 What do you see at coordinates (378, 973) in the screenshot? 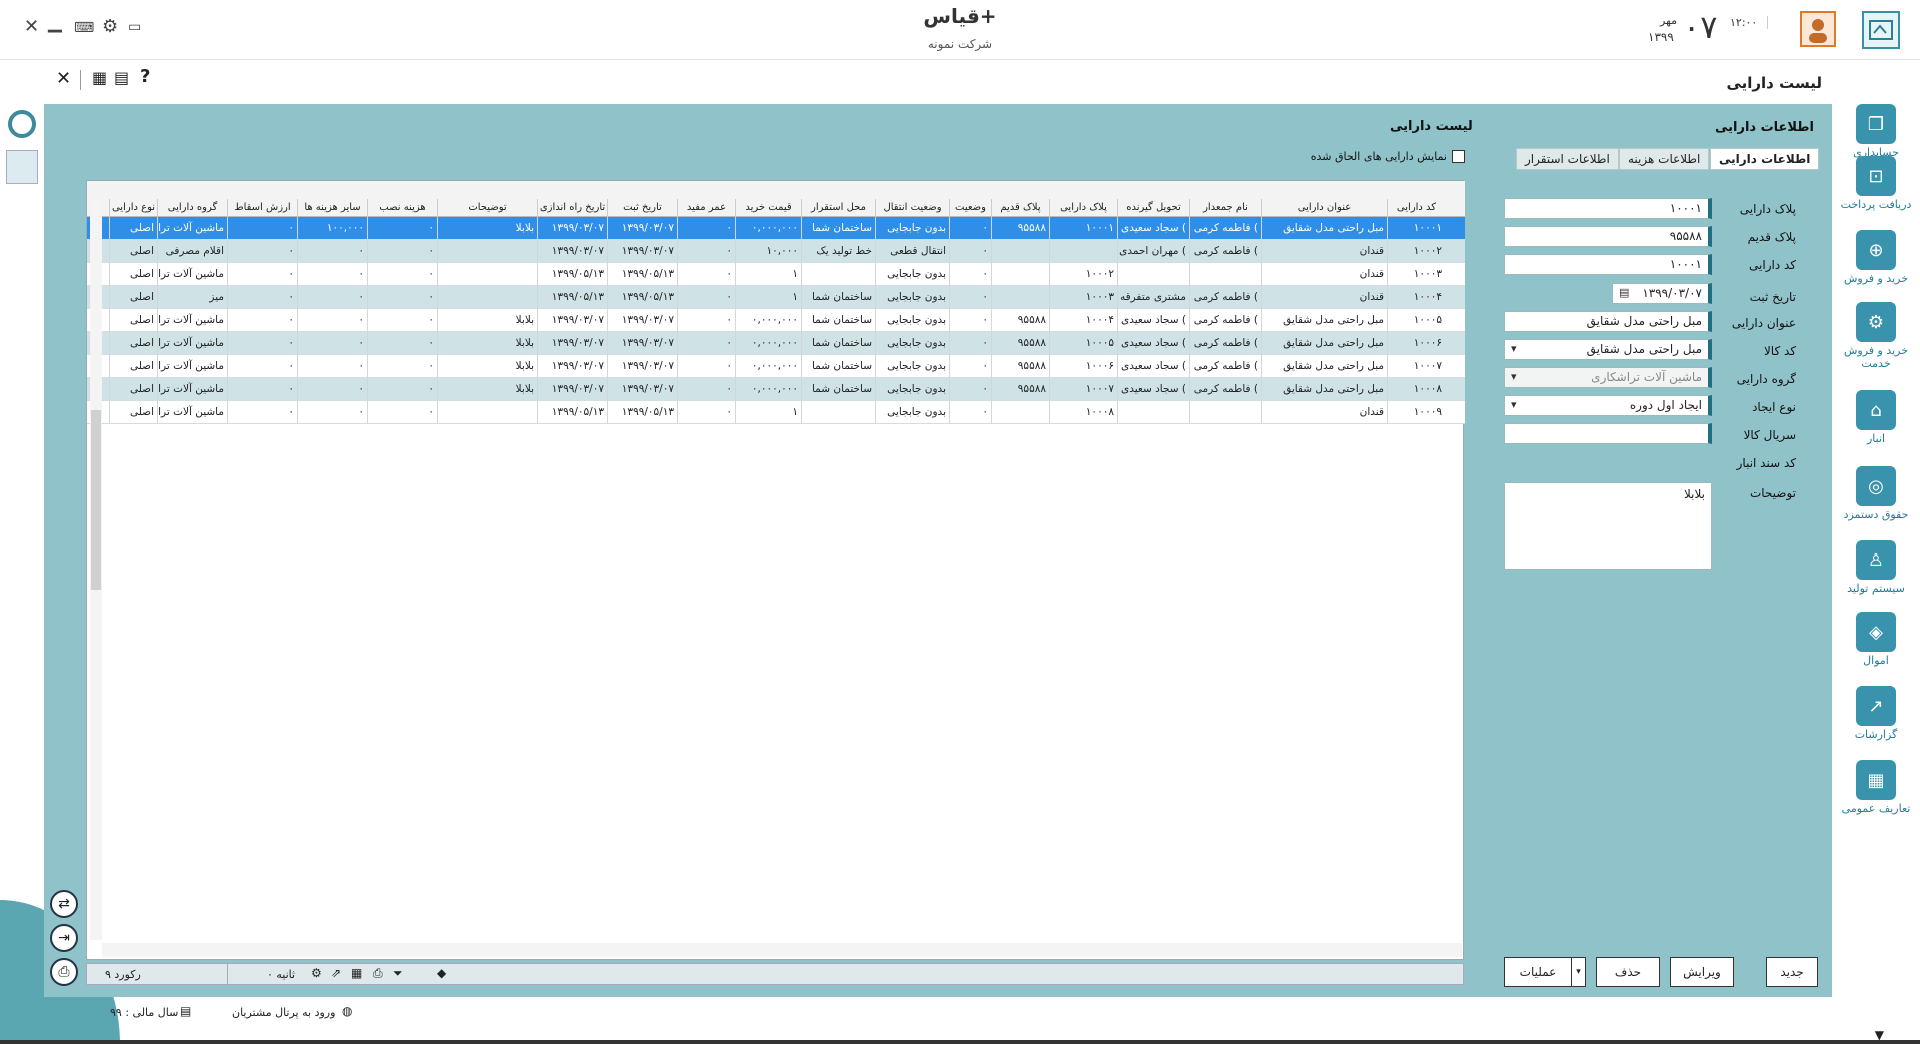
I see `printer-icon: ⎙` at bounding box center [378, 973].